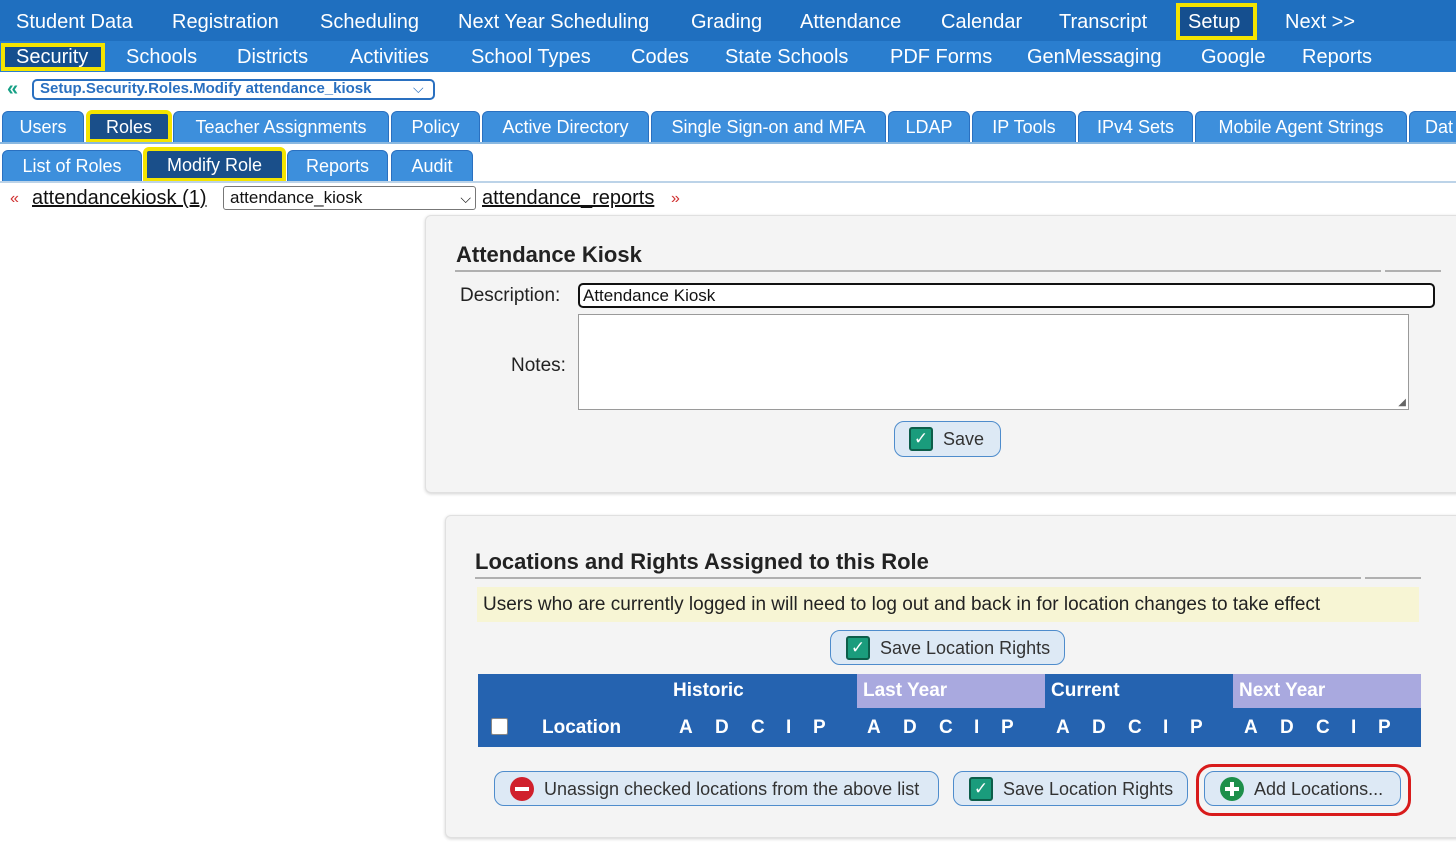 Image resolution: width=1456 pixels, height=842 pixels. I want to click on title-rule-end, so click(1413, 271).